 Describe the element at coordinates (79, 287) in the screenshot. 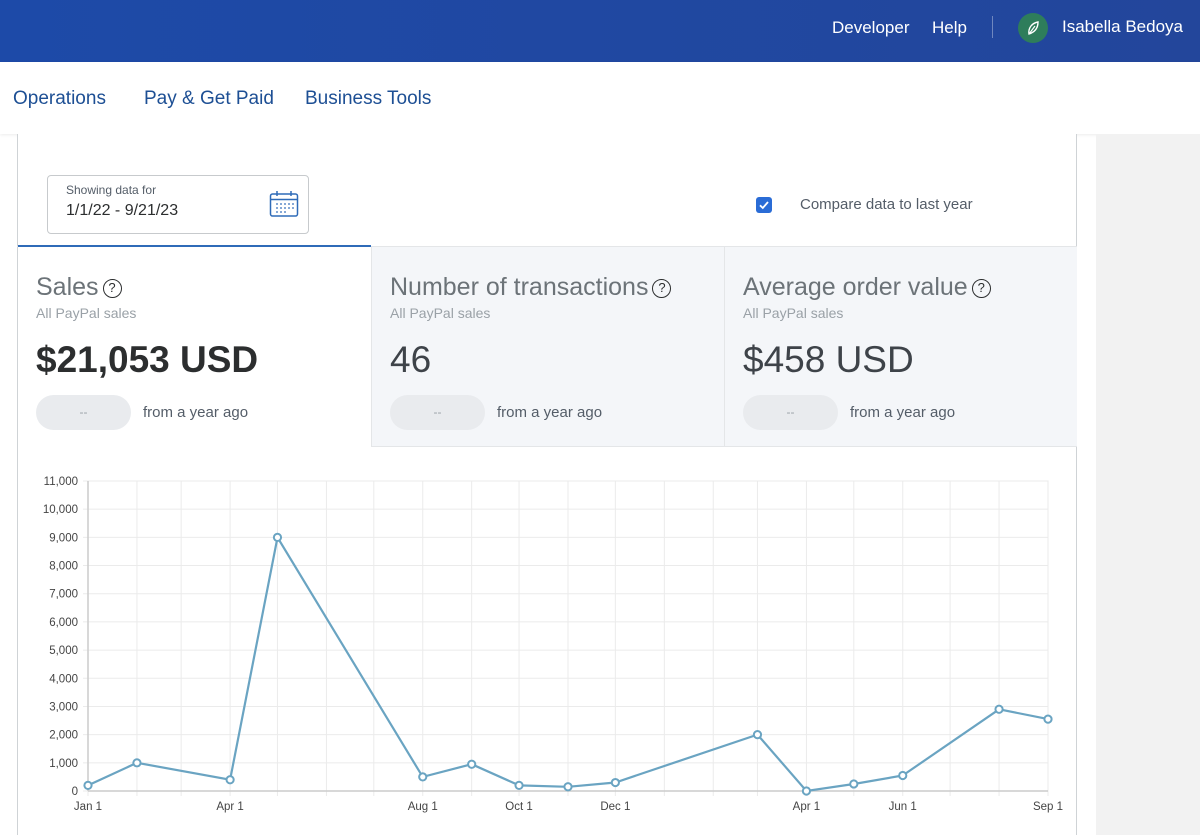

I see `metric-title: Sales?` at that location.